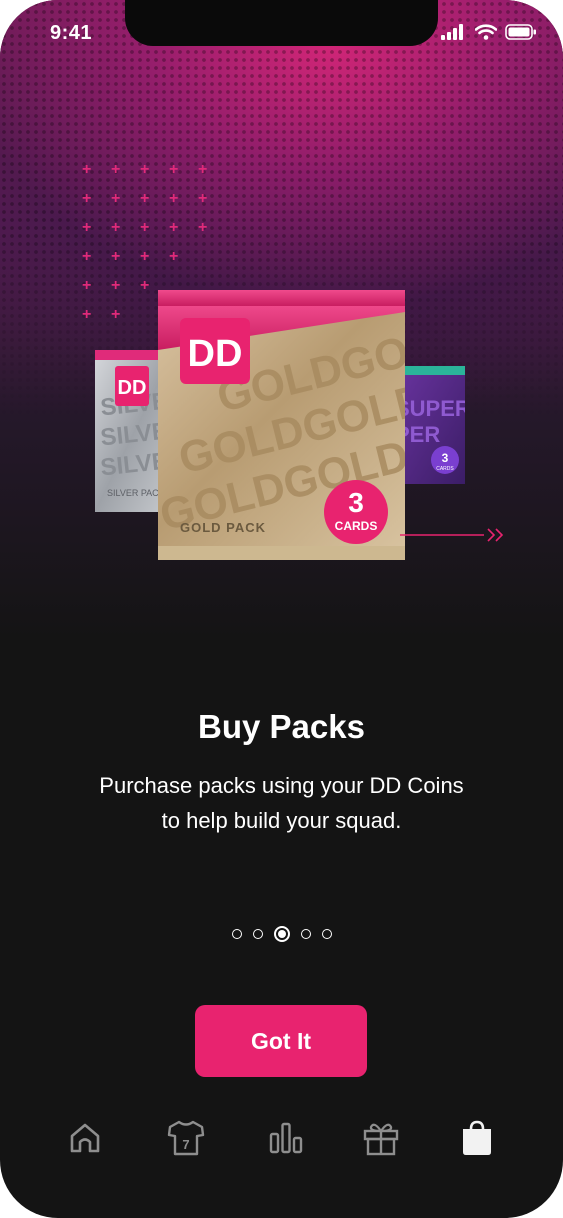 This screenshot has height=1218, width=563. I want to click on gift-icon, so click(381, 1139).